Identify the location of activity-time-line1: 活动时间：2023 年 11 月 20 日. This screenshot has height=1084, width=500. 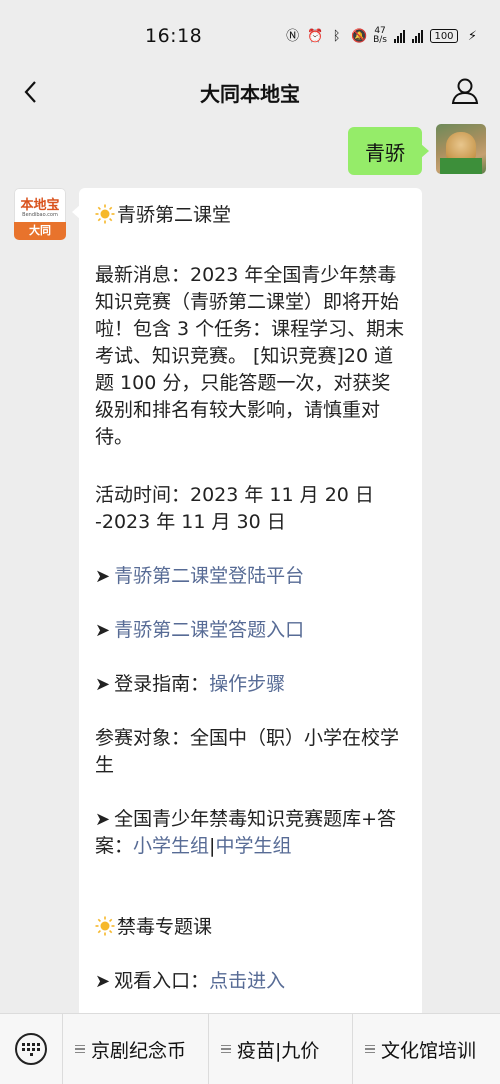
(234, 495).